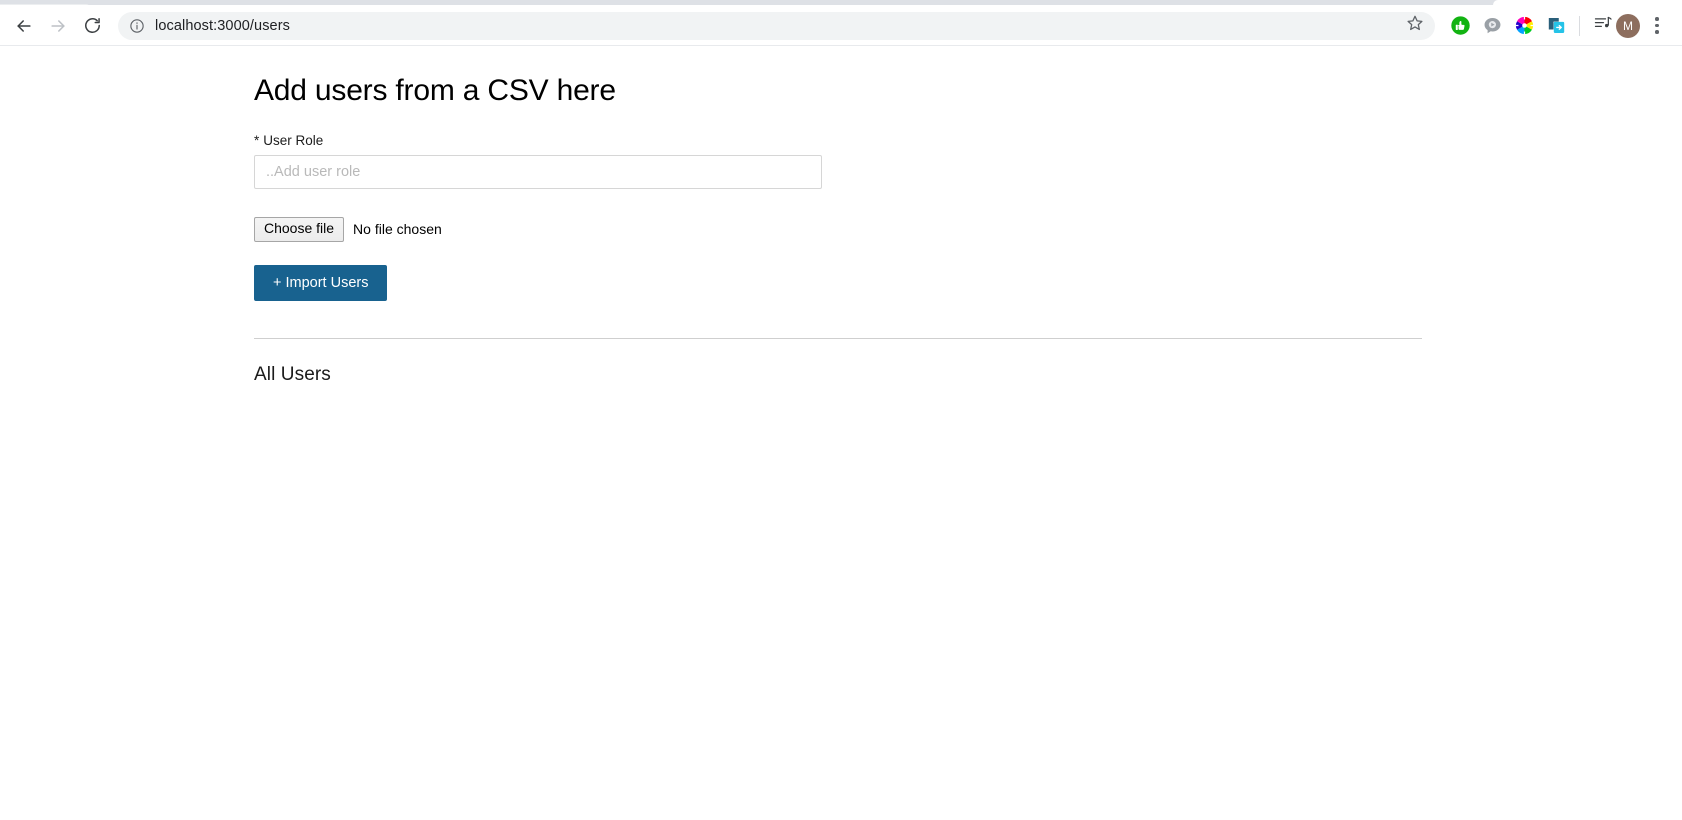 Image resolution: width=1682 pixels, height=820 pixels. What do you see at coordinates (838, 338) in the screenshot?
I see `section-divider` at bounding box center [838, 338].